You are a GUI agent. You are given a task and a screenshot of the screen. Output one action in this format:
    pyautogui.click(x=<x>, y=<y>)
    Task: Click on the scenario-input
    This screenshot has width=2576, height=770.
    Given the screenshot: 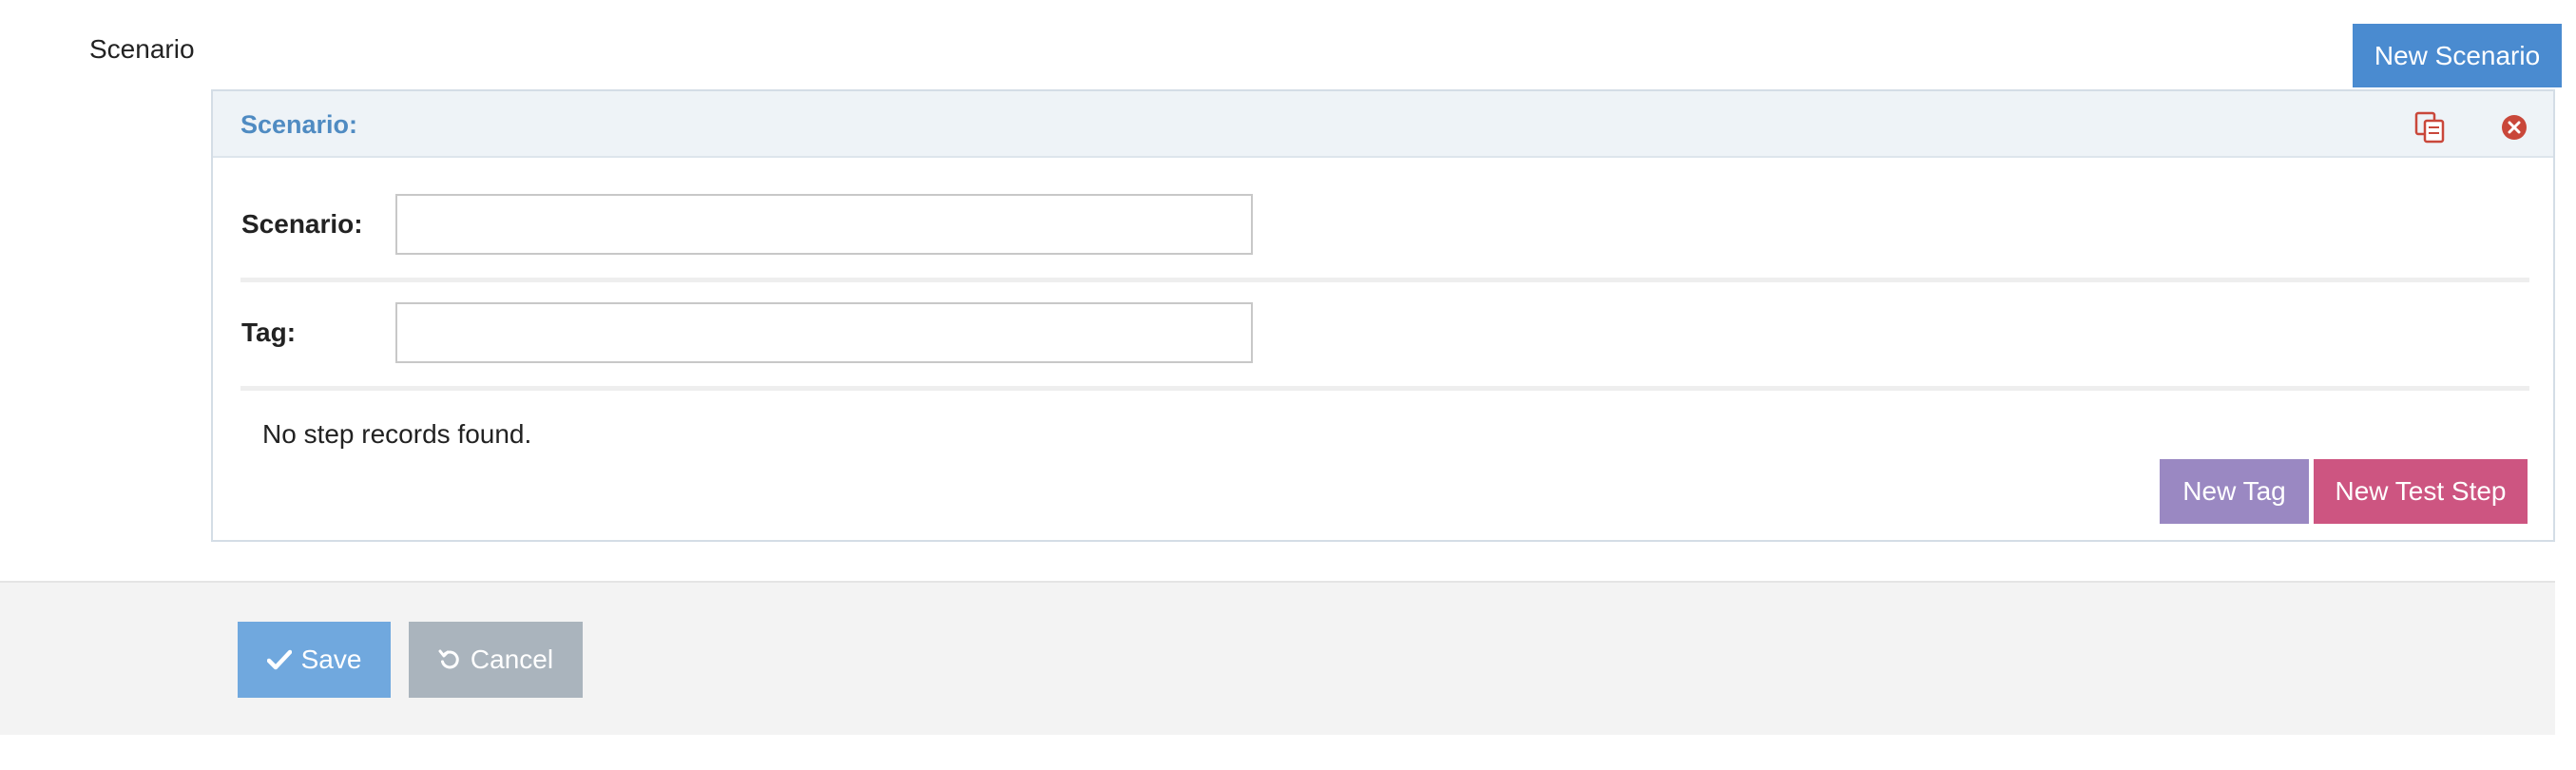 What is the action you would take?
    pyautogui.click(x=824, y=225)
    